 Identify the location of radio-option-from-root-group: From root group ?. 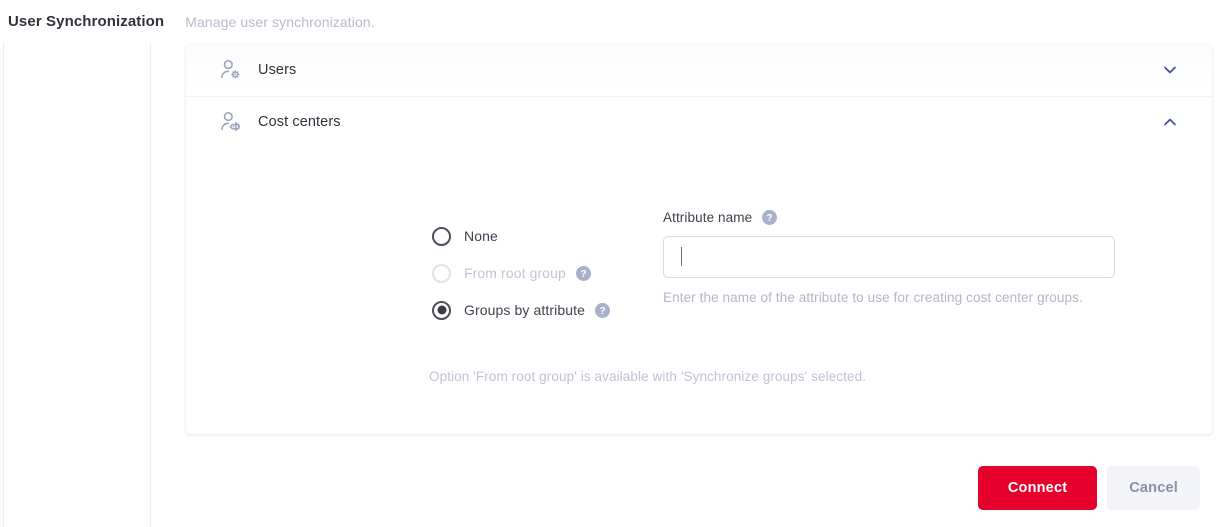
(542, 273).